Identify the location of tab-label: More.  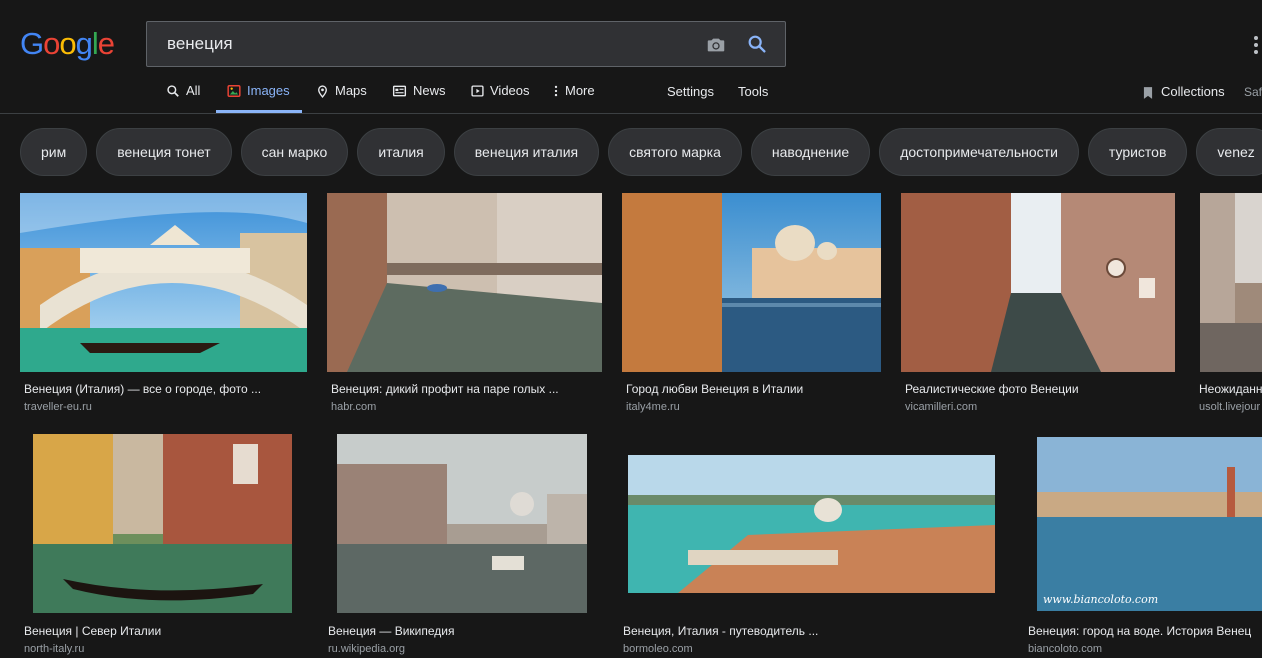
(580, 90).